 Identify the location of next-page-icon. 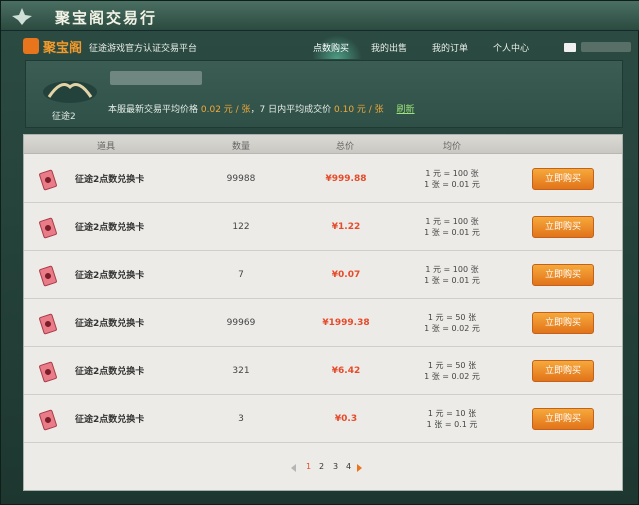
(359, 468).